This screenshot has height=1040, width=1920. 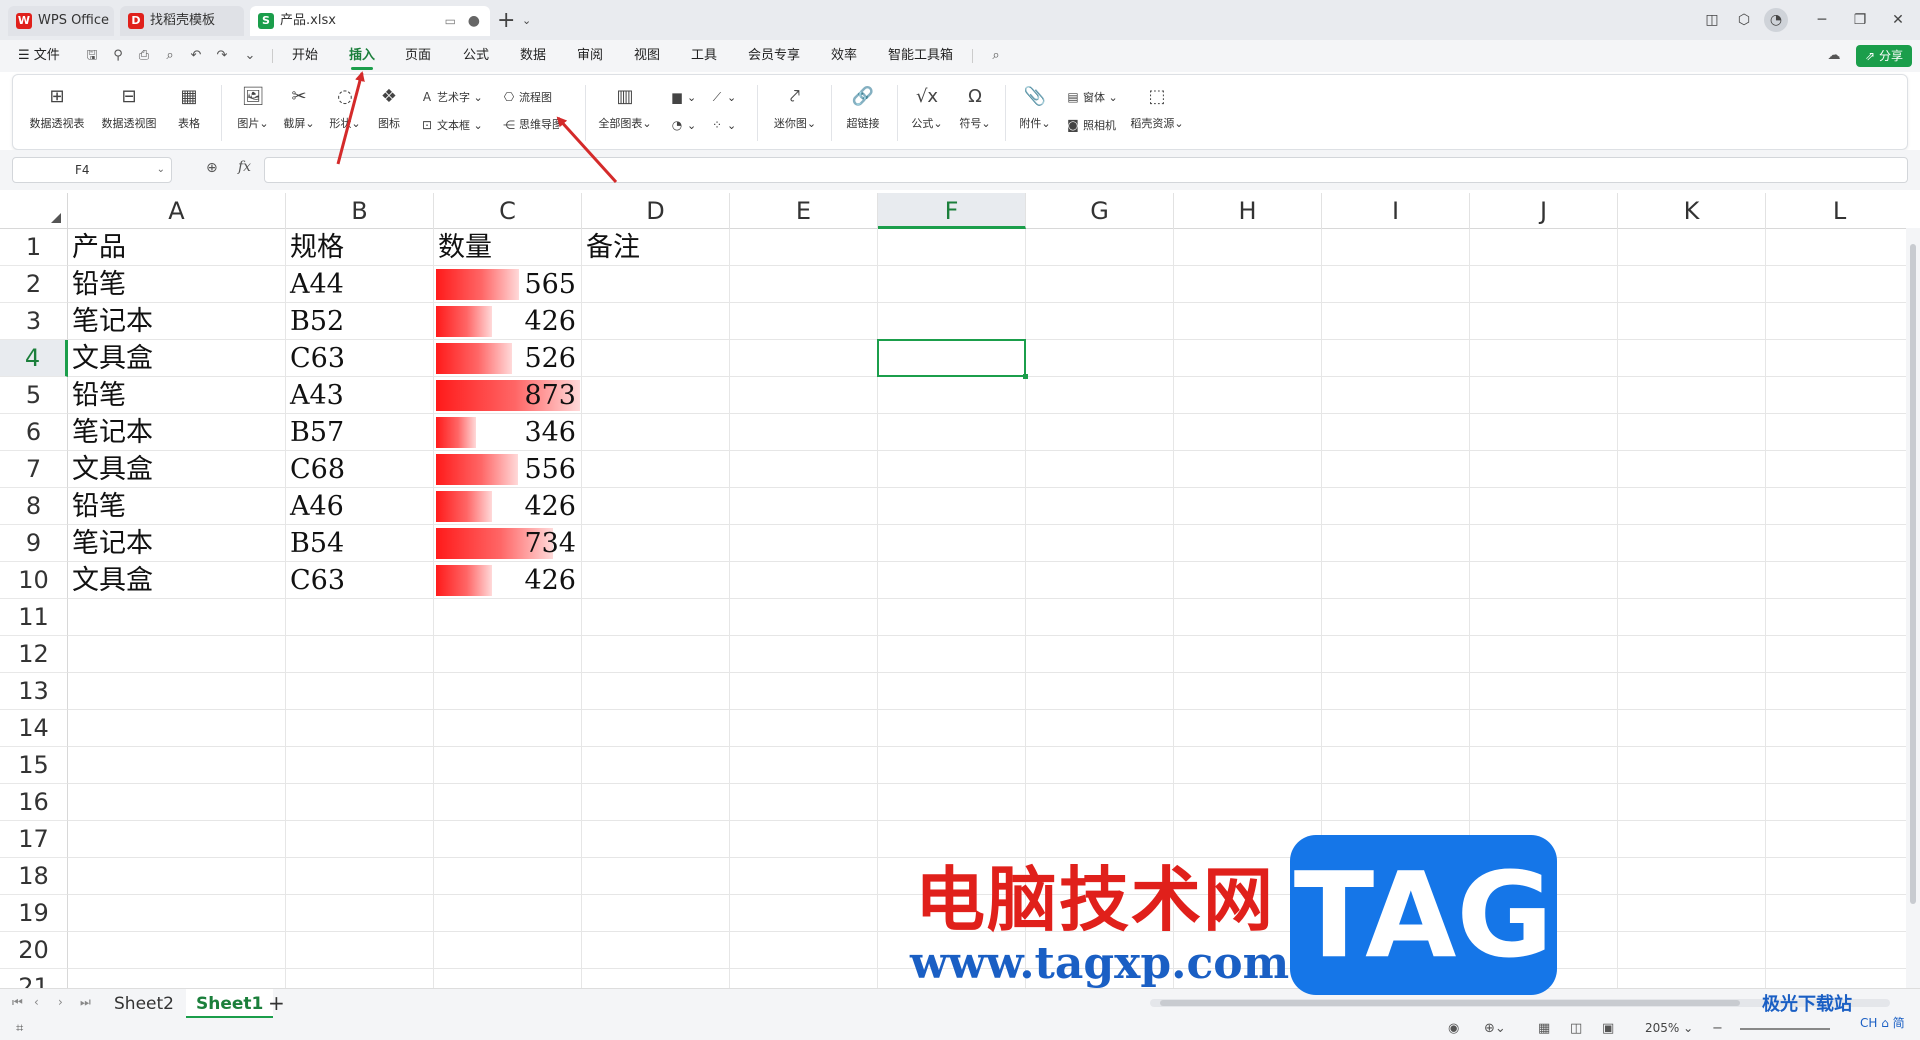 What do you see at coordinates (952, 211) in the screenshot?
I see `column-header-f: F` at bounding box center [952, 211].